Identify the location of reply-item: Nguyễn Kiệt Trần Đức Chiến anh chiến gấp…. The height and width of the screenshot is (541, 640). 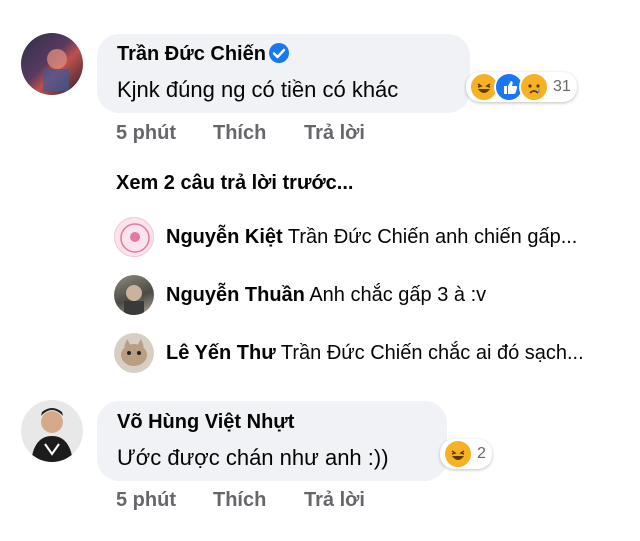
(371, 237).